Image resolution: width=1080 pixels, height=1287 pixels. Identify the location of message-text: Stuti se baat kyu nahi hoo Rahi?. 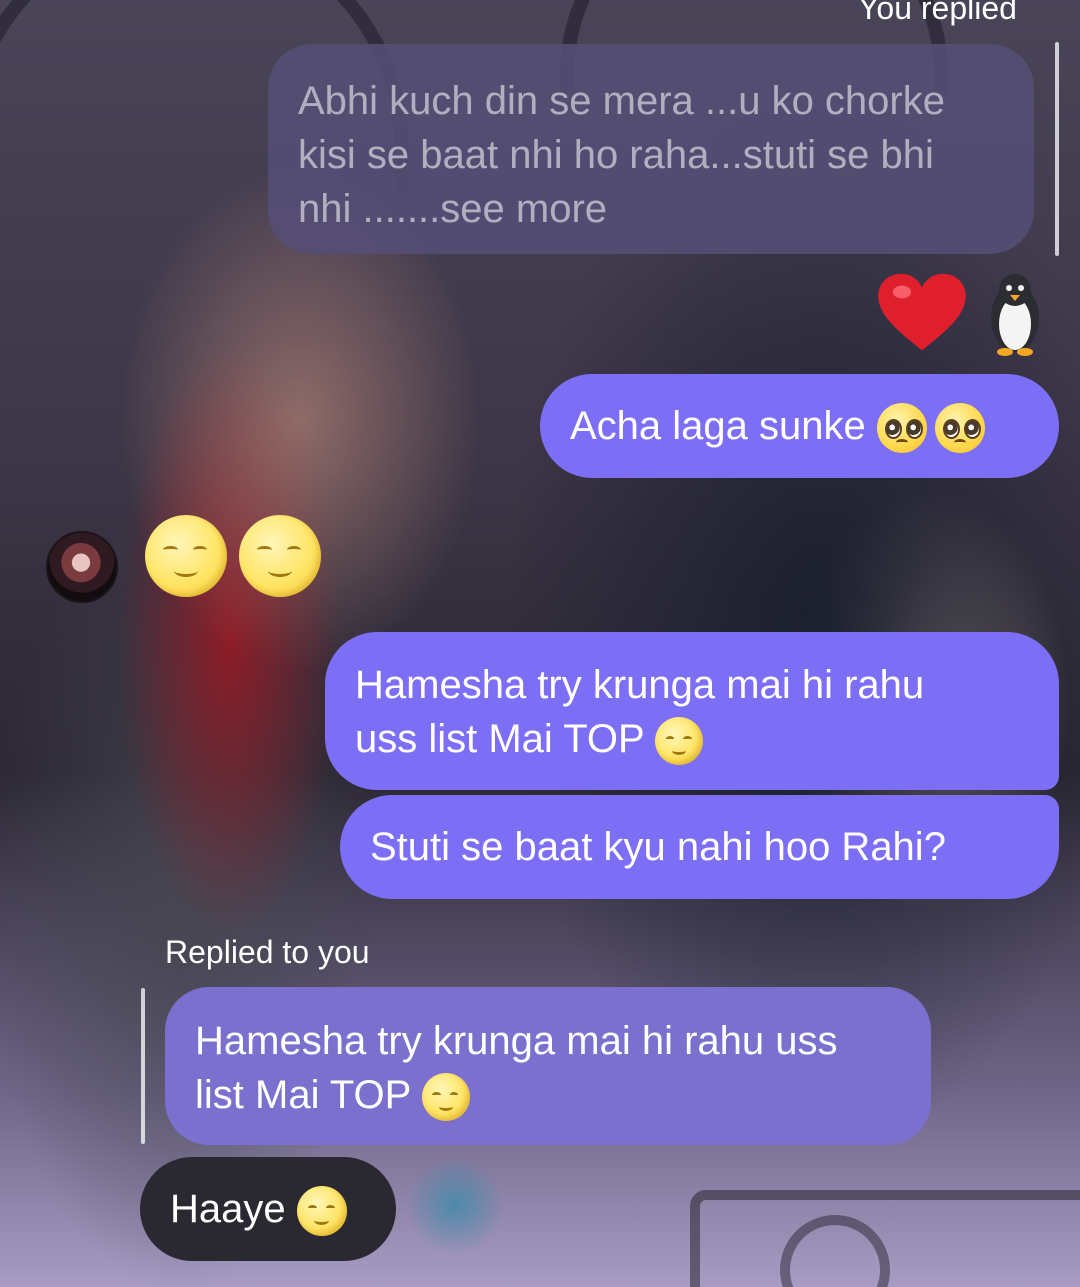
(658, 847).